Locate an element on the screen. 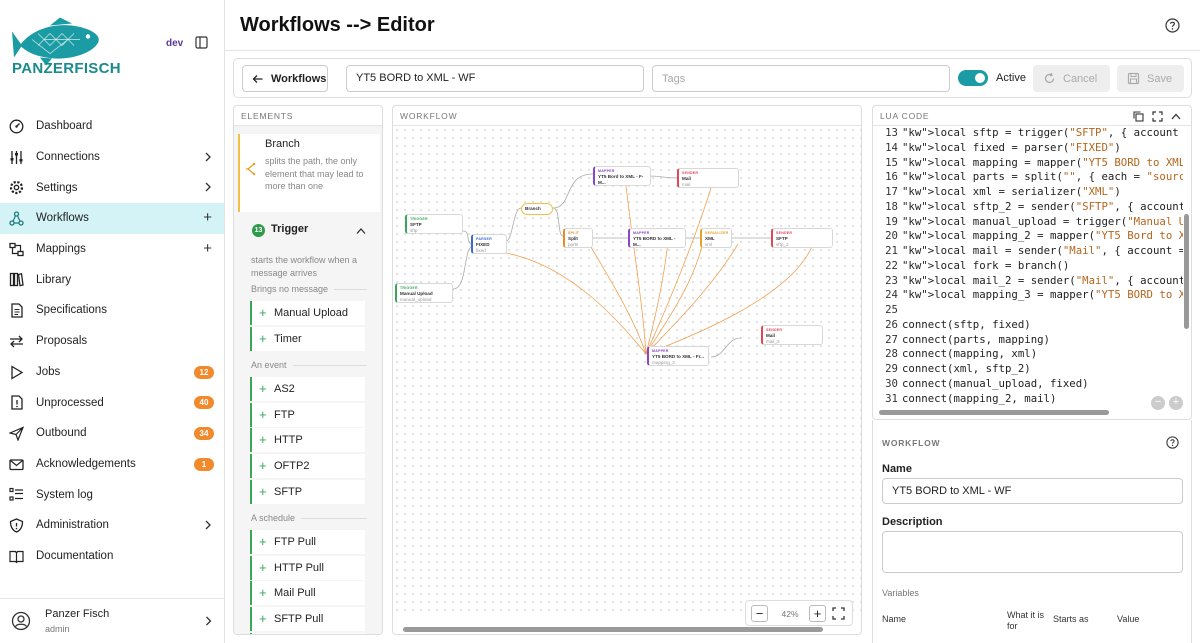 The height and width of the screenshot is (643, 1200). fit-view-icon is located at coordinates (838, 613).